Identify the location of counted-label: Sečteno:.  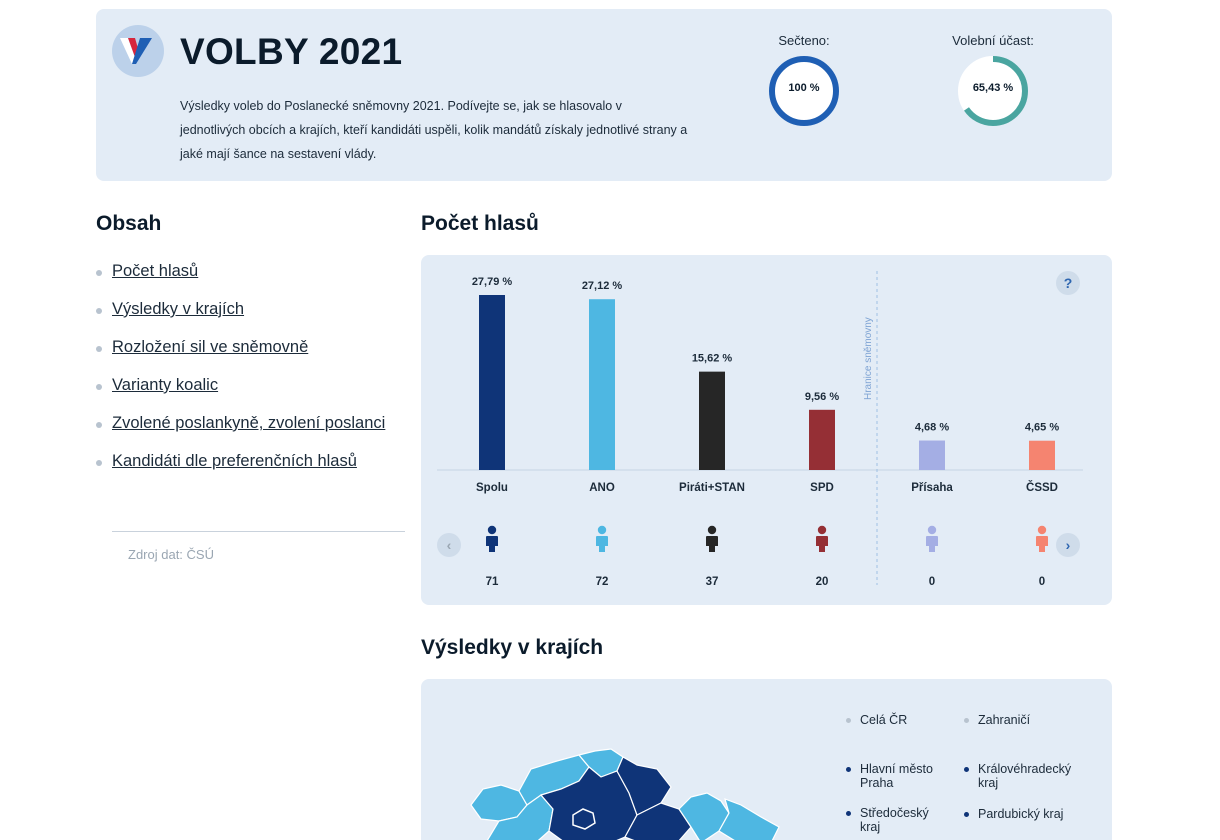
(804, 40).